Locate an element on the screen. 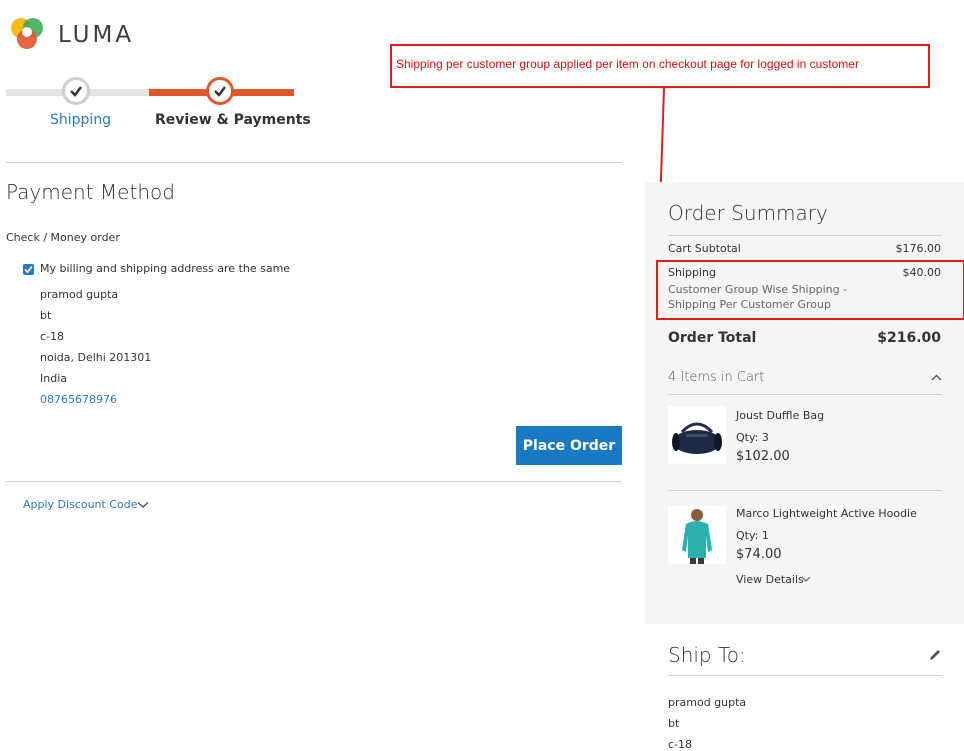 The height and width of the screenshot is (751, 964). hoodie-image is located at coordinates (697, 536).